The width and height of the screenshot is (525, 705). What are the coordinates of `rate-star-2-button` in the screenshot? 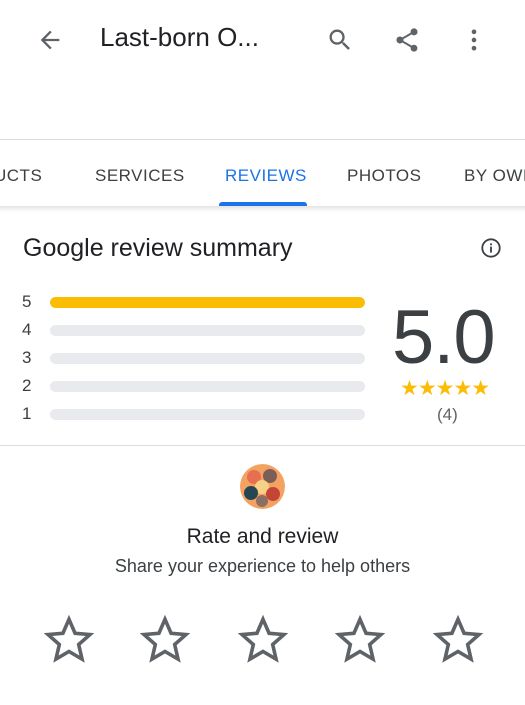 It's located at (165, 640).